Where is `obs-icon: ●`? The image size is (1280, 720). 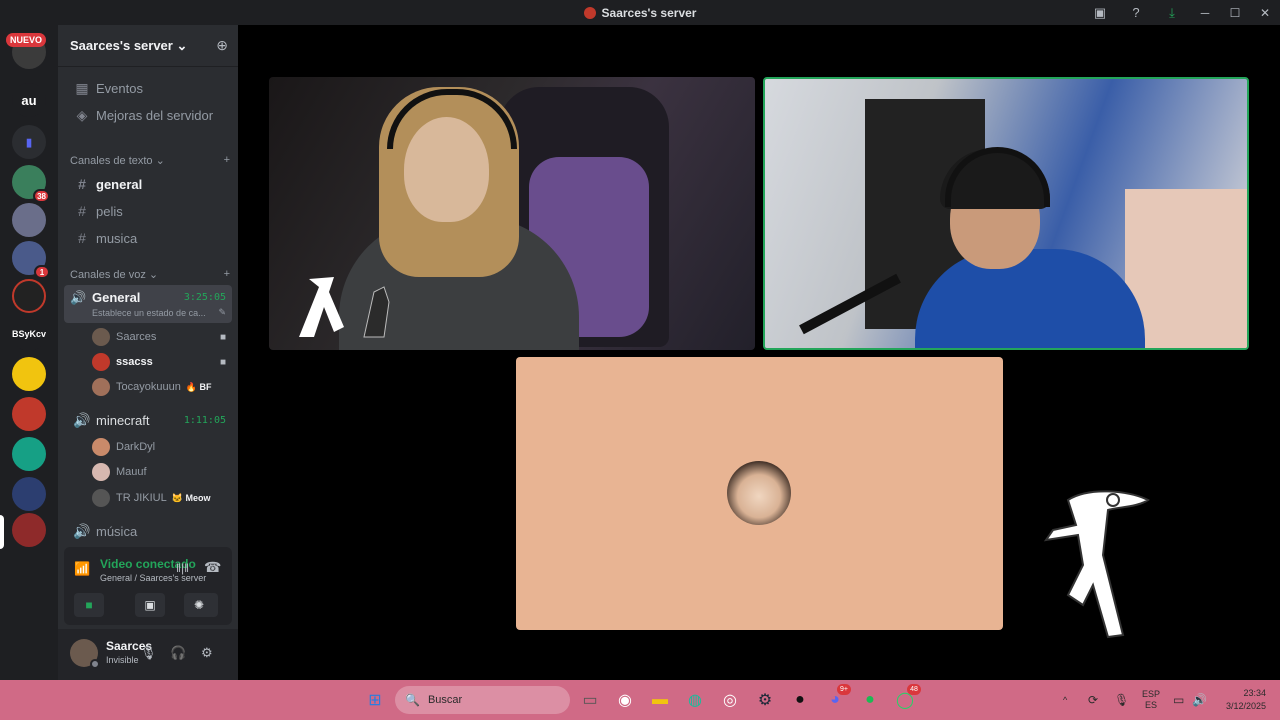
obs-icon: ● is located at coordinates (800, 700).